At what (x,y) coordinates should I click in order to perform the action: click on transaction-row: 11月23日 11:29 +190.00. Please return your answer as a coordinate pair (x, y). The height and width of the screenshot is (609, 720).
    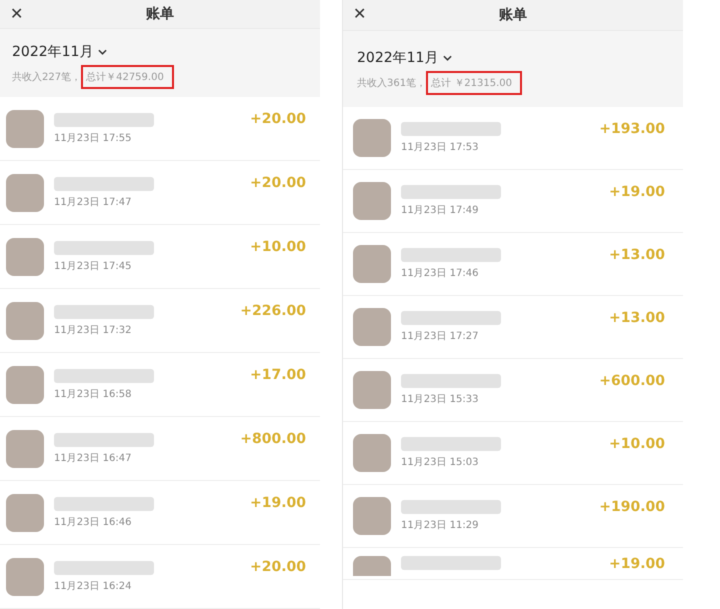
    Looking at the image, I should click on (513, 516).